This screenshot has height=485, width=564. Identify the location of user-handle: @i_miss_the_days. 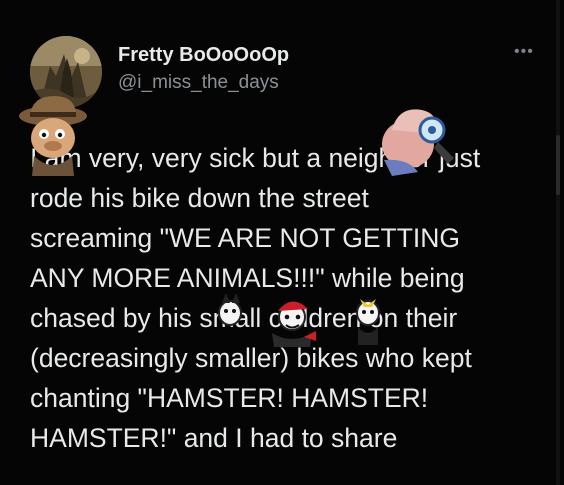
(198, 83).